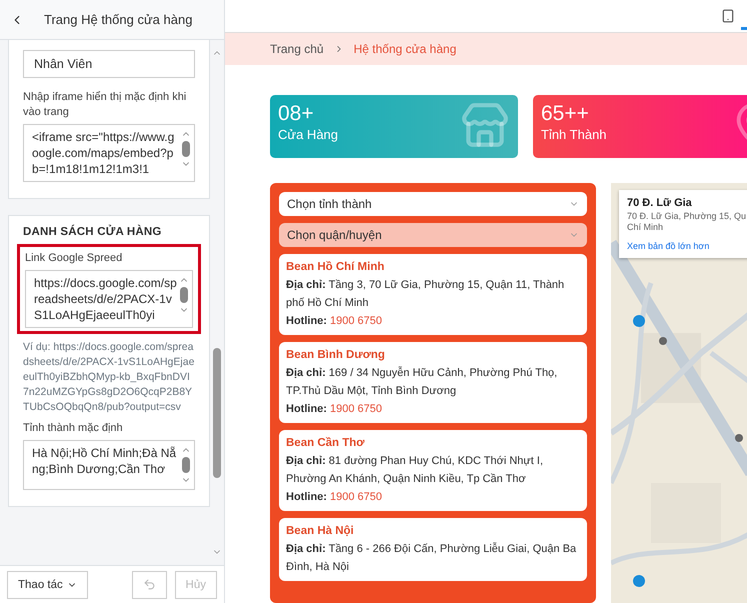  What do you see at coordinates (432, 558) in the screenshot?
I see `store-address: Địa chỉ: Tầng 6 - 266 Đội Cấn, Phường Liễu Giai, Quận Ba Đình, Hà Nội` at bounding box center [432, 558].